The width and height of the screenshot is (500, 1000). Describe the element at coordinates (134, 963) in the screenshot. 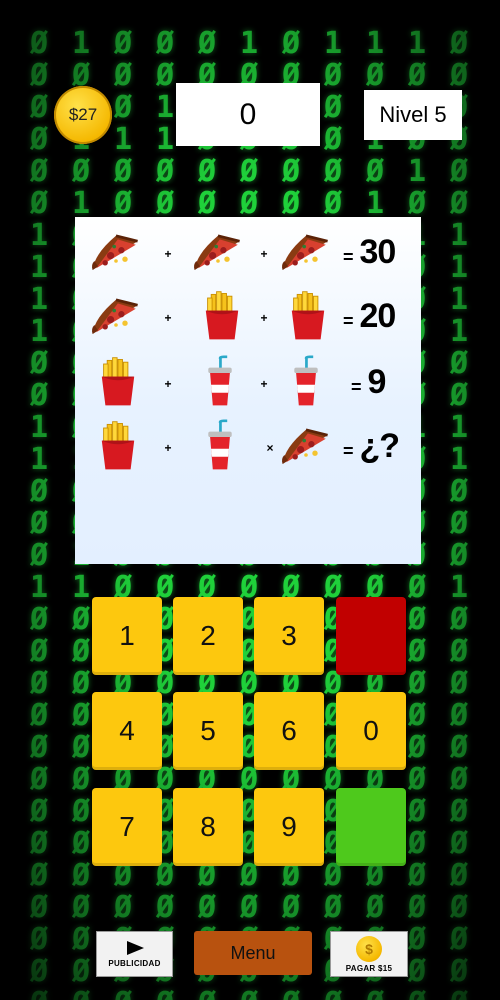

I see `ad-button-label: PUBLICIDAD` at that location.